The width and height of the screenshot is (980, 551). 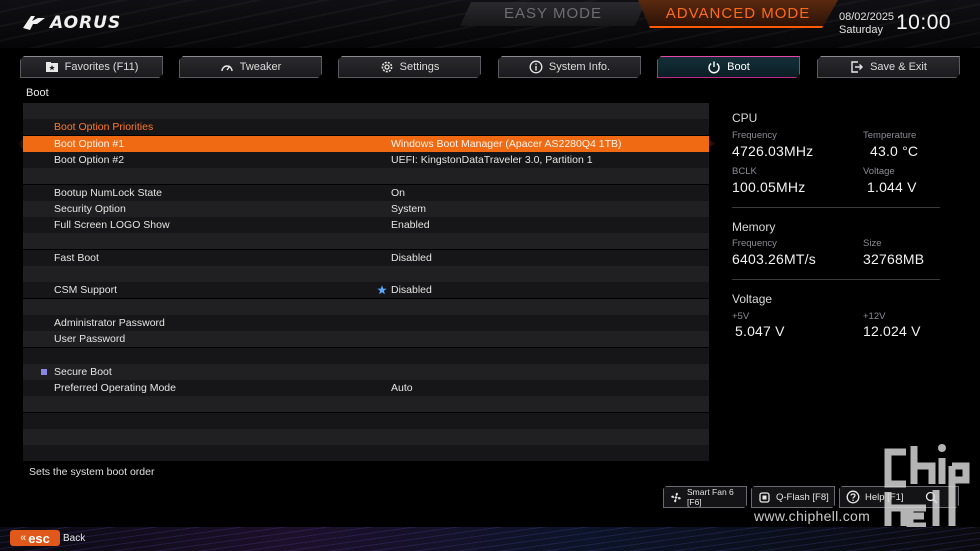 I want to click on smart-fan-label: Smart Fan 6 [F6], so click(x=710, y=497).